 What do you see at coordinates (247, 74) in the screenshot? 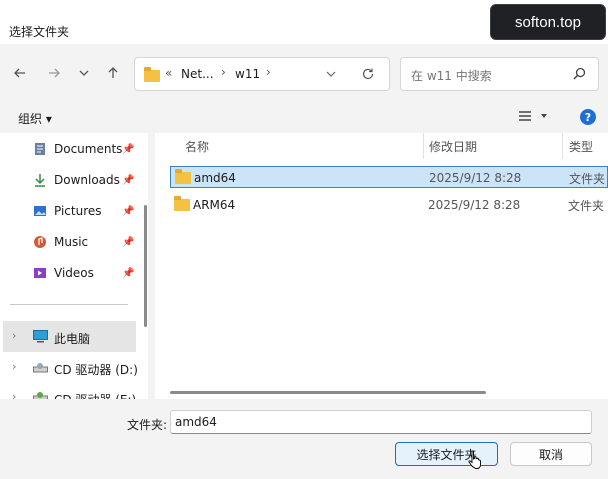
I see `breadcrumb-item-w11: w11` at bounding box center [247, 74].